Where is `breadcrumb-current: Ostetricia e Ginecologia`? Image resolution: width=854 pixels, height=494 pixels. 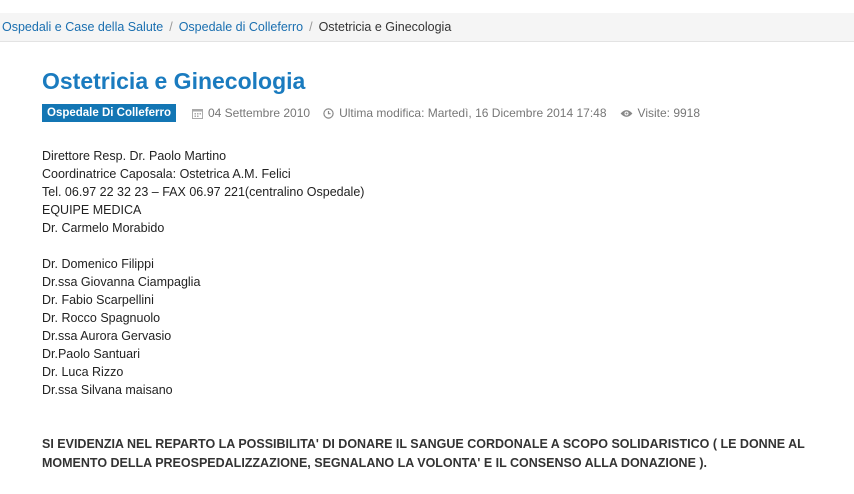 breadcrumb-current: Ostetricia e Ginecologia is located at coordinates (385, 27).